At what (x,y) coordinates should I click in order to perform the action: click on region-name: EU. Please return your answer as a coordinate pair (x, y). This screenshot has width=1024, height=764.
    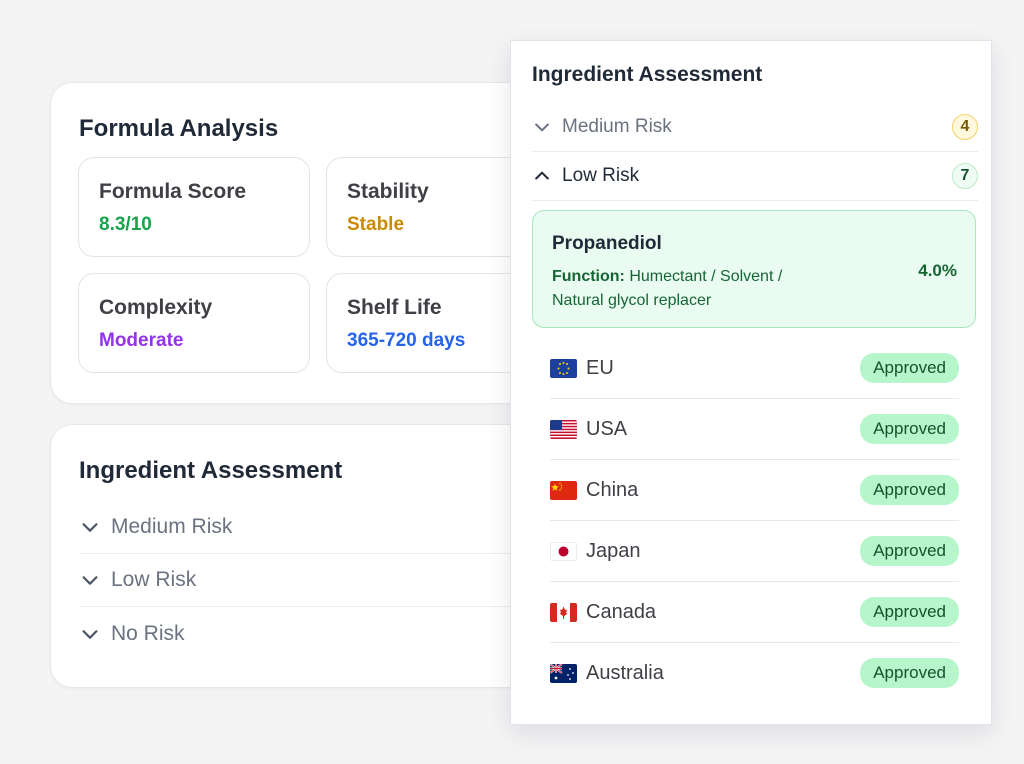
    Looking at the image, I should click on (600, 367).